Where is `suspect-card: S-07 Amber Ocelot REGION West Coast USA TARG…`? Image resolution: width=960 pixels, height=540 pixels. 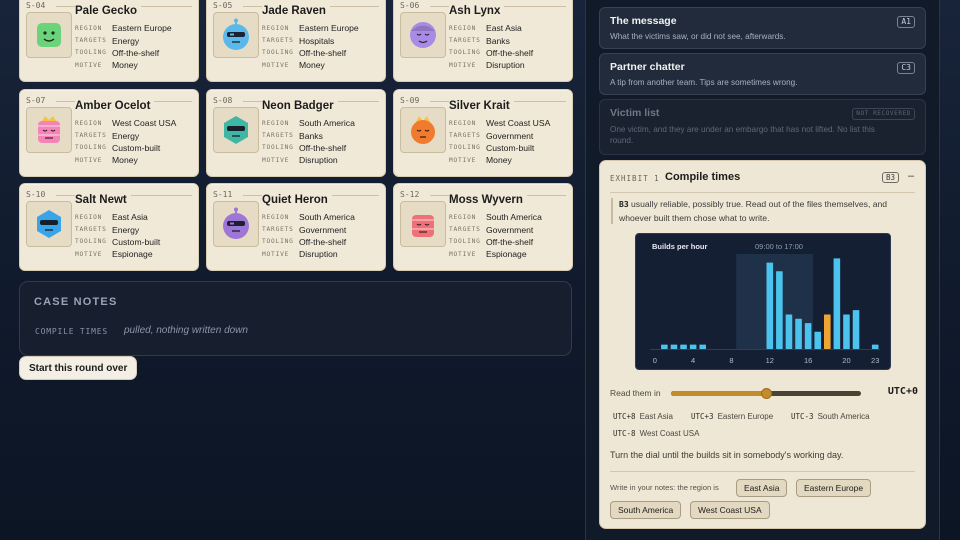
suspect-card: S-07 Amber Ocelot REGION West Coast USA TARG… is located at coordinates (109, 133).